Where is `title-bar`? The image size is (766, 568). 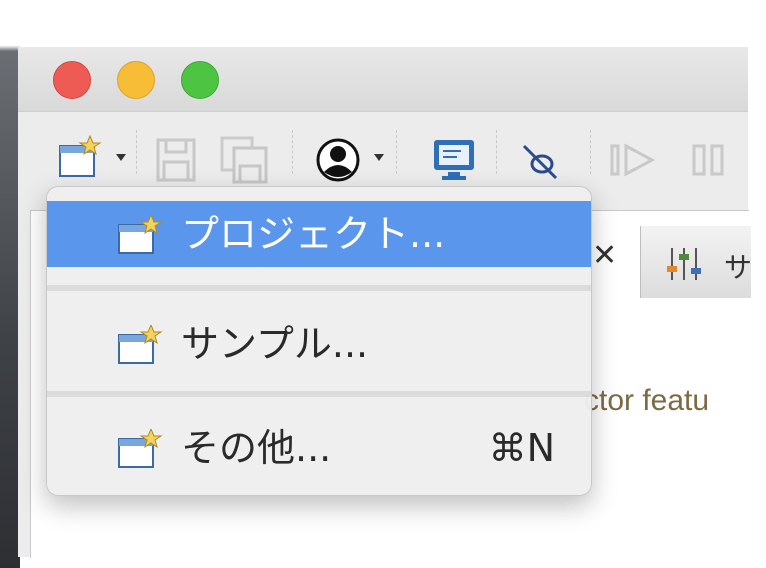 title-bar is located at coordinates (383, 79).